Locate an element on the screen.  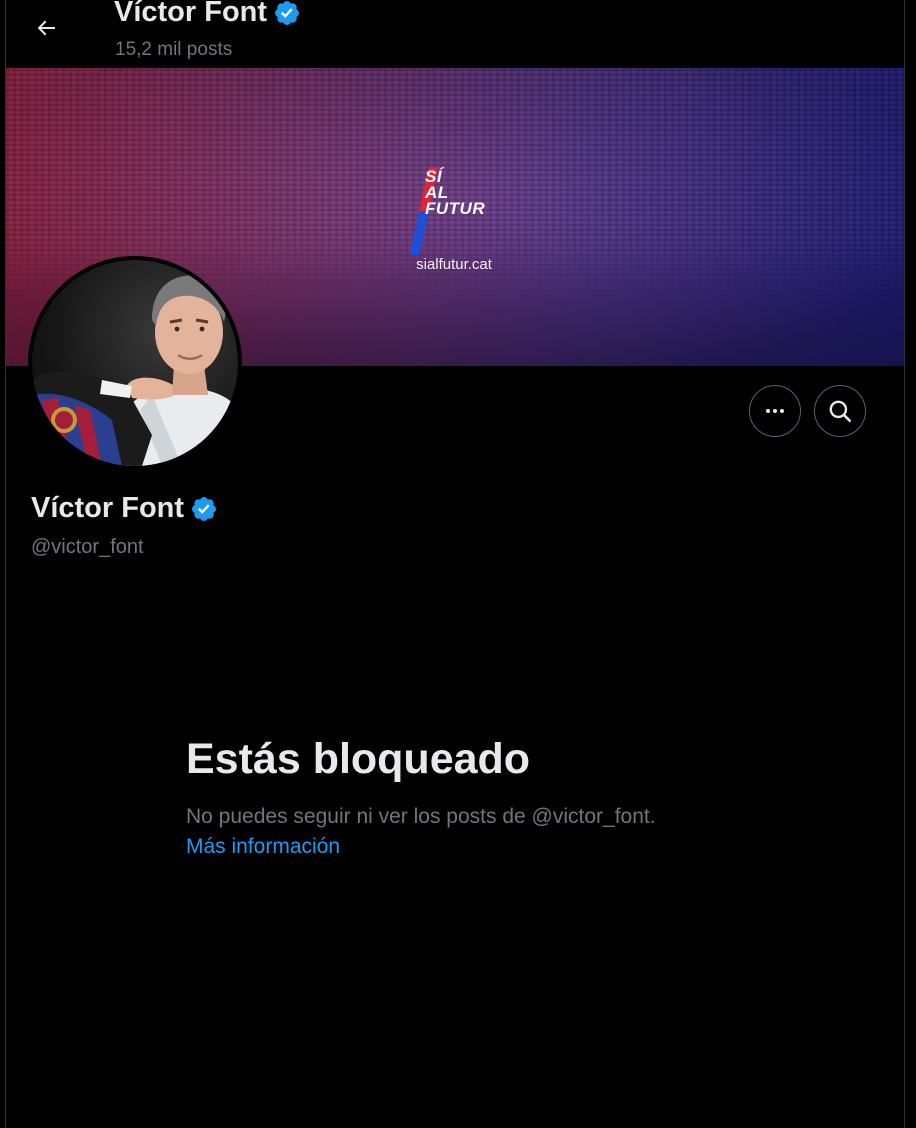
blocked-title: Estás bloqueado is located at coordinates (358, 759).